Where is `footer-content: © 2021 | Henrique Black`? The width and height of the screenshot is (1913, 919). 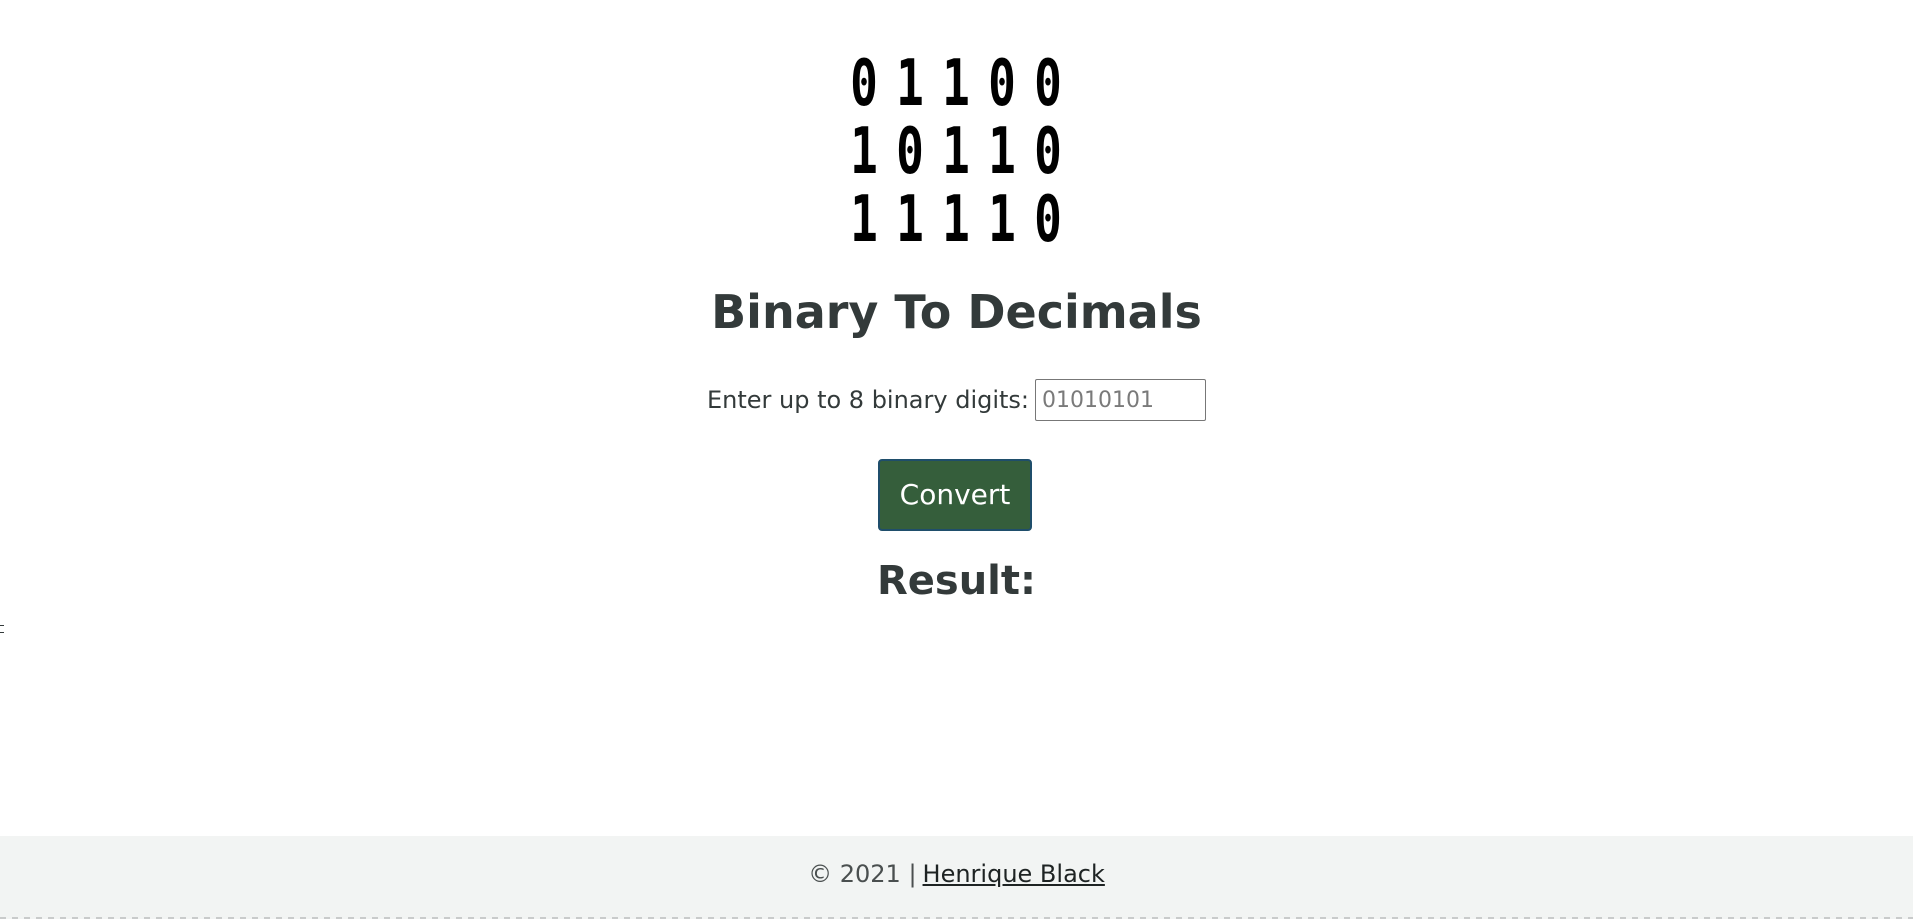
footer-content: © 2021 | Henrique Black is located at coordinates (956, 874).